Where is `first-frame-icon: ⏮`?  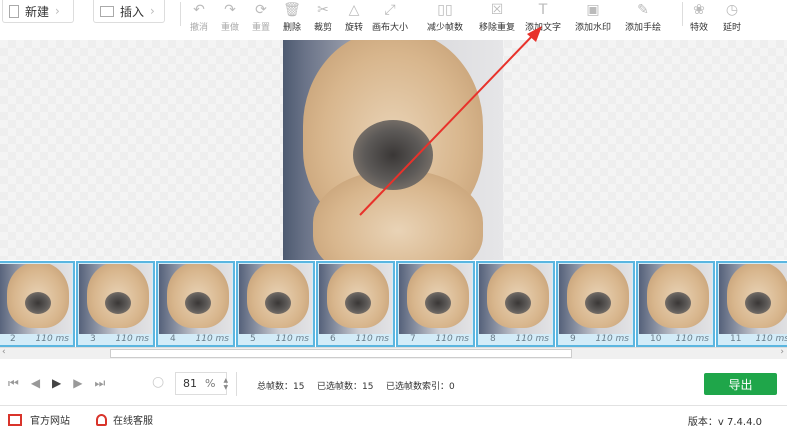 first-frame-icon: ⏮ is located at coordinates (13, 383).